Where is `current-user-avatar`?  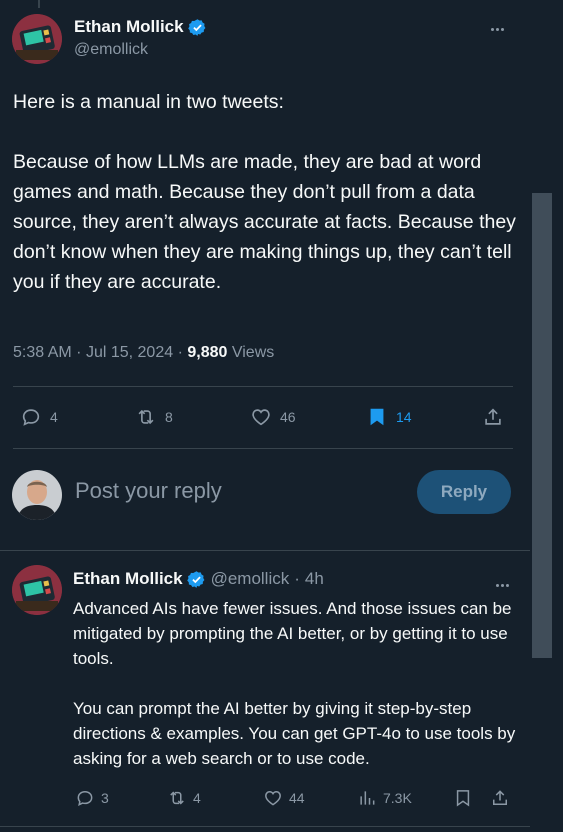 current-user-avatar is located at coordinates (37, 495).